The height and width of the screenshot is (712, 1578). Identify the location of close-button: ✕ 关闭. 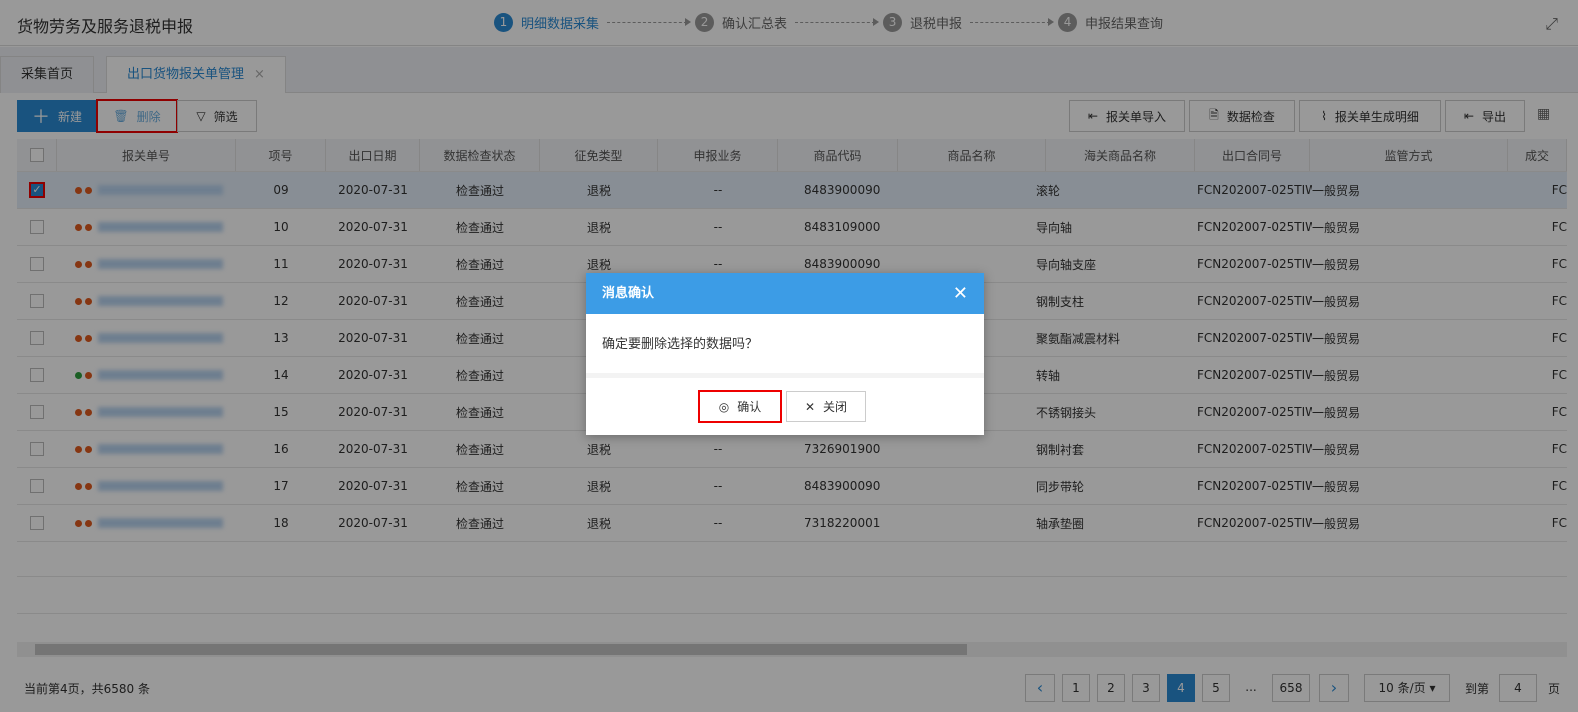
(826, 406).